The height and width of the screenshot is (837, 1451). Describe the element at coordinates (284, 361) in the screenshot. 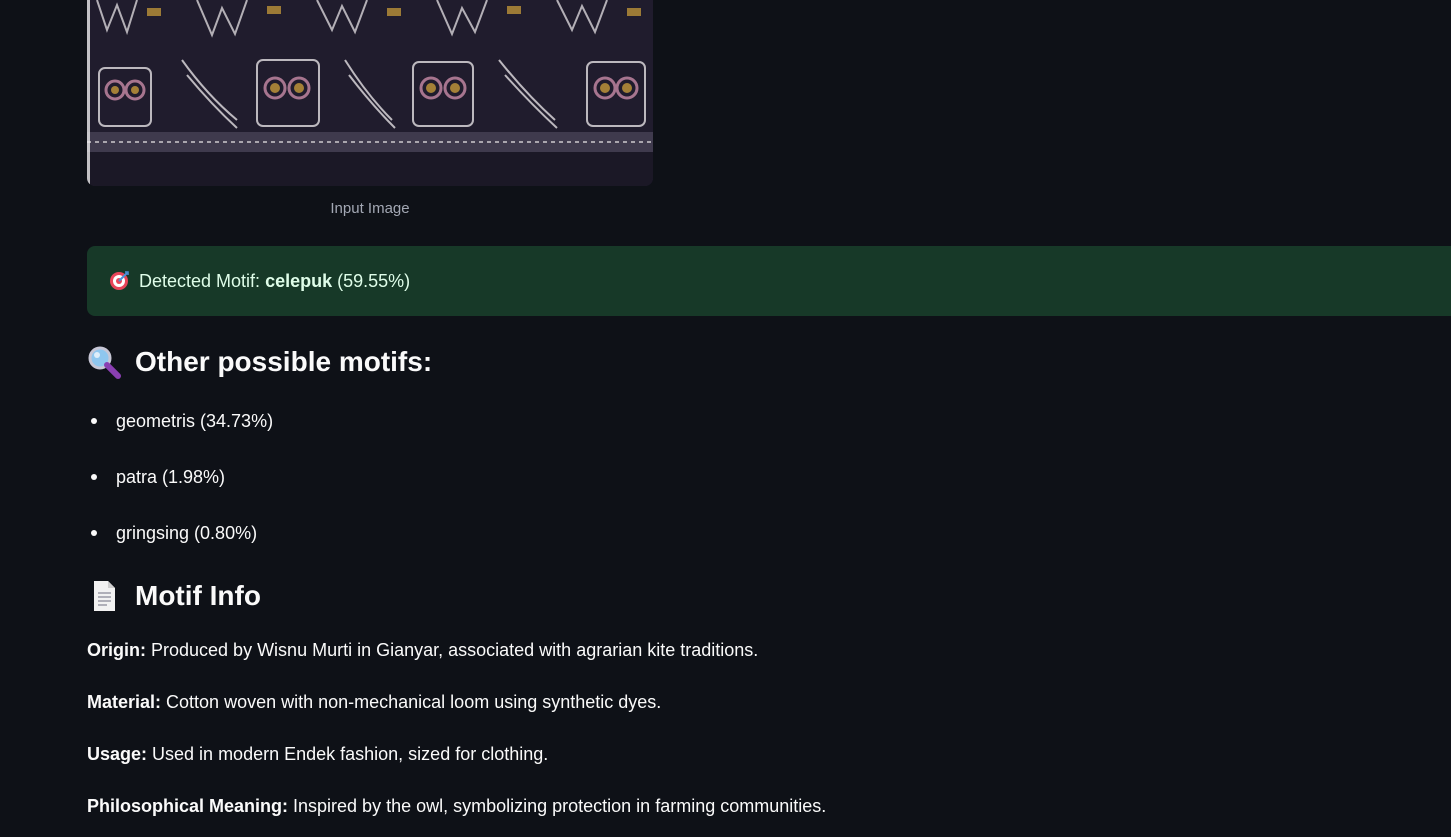

I see `other-motifs-heading-text: Other possible motifs:` at that location.